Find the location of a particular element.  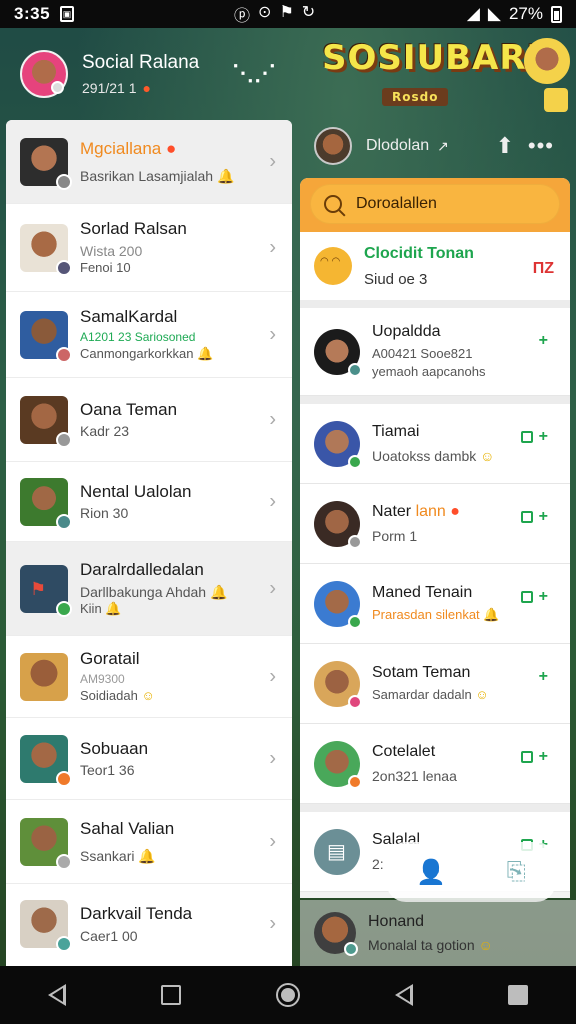

recents-icon is located at coordinates (170, 995).